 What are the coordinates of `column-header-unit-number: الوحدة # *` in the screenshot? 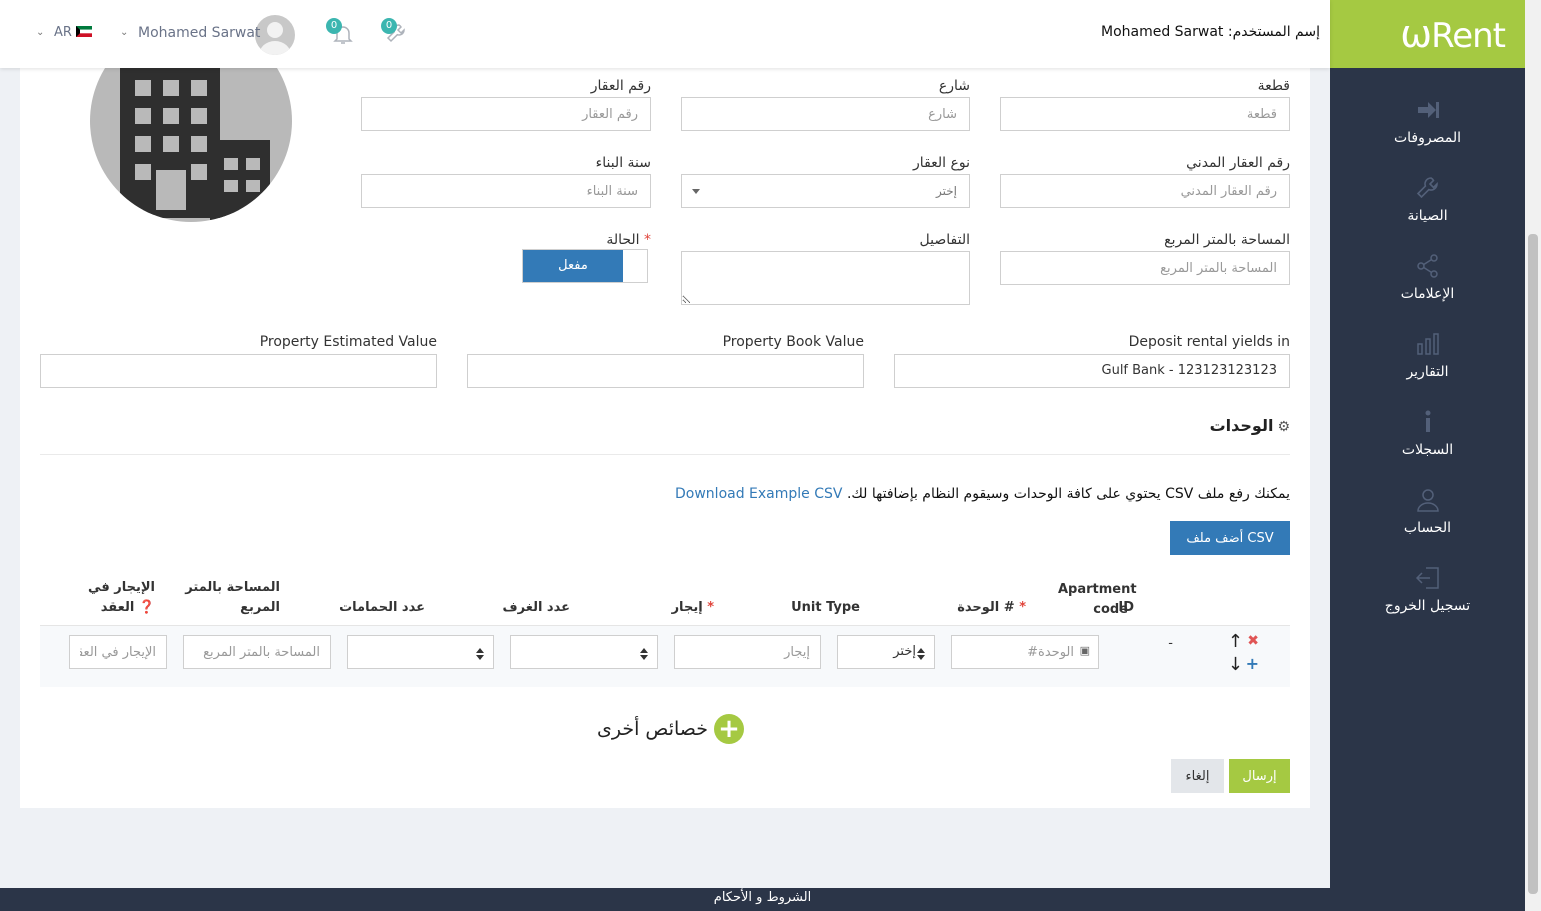 It's located at (991, 607).